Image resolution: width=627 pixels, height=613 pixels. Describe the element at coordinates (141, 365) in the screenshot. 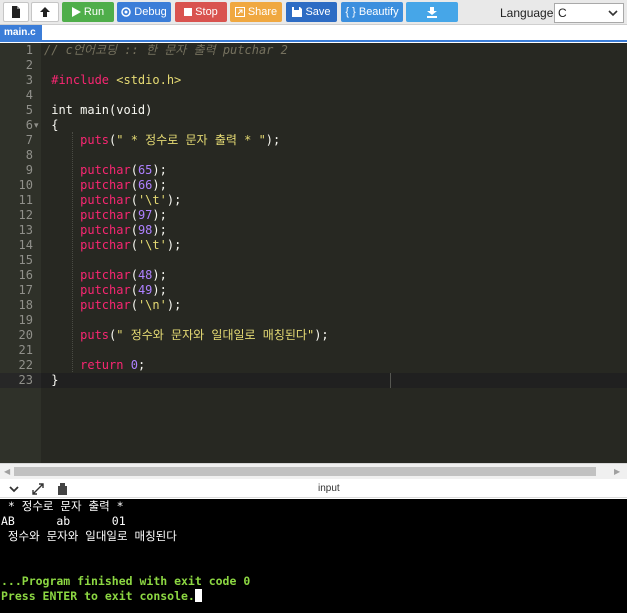

I see `code-token: ;` at that location.